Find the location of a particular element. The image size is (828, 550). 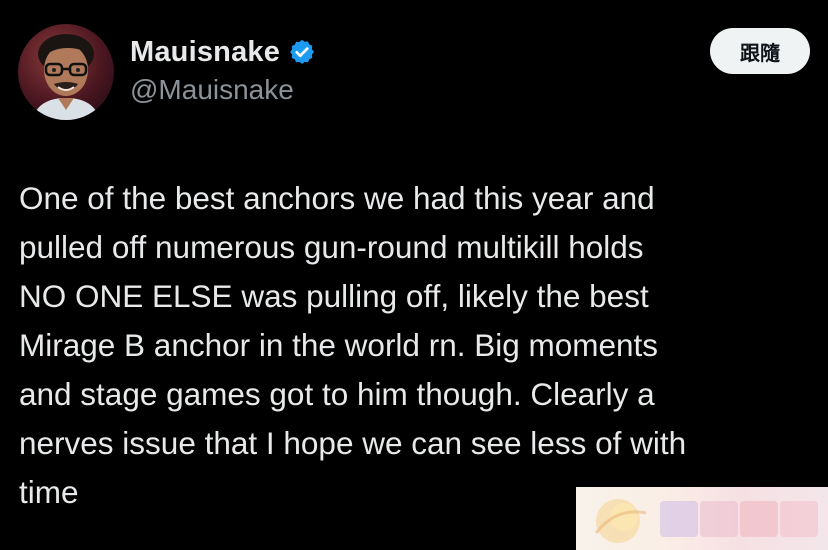

display-name-row: Mauisnake is located at coordinates (223, 52).